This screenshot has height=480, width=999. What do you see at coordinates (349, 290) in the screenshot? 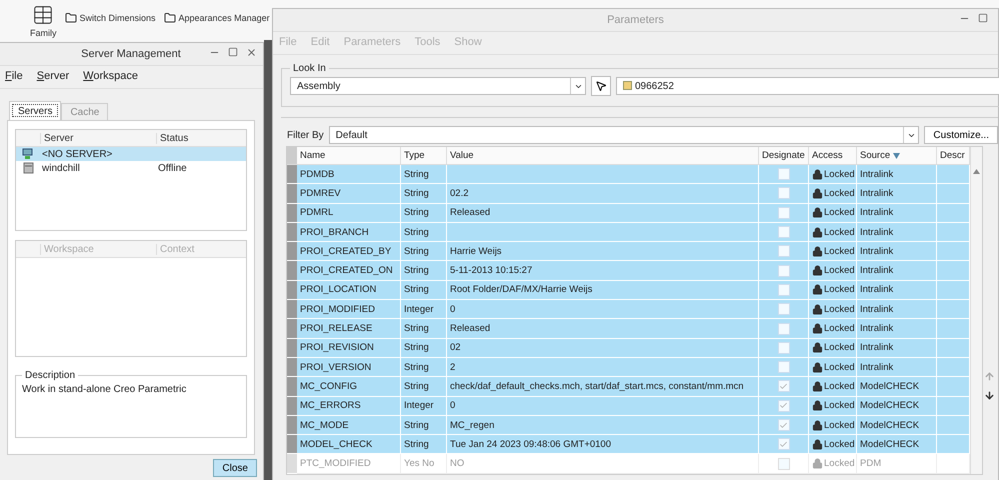
I see `table-cell: PROI_LOCATION` at bounding box center [349, 290].